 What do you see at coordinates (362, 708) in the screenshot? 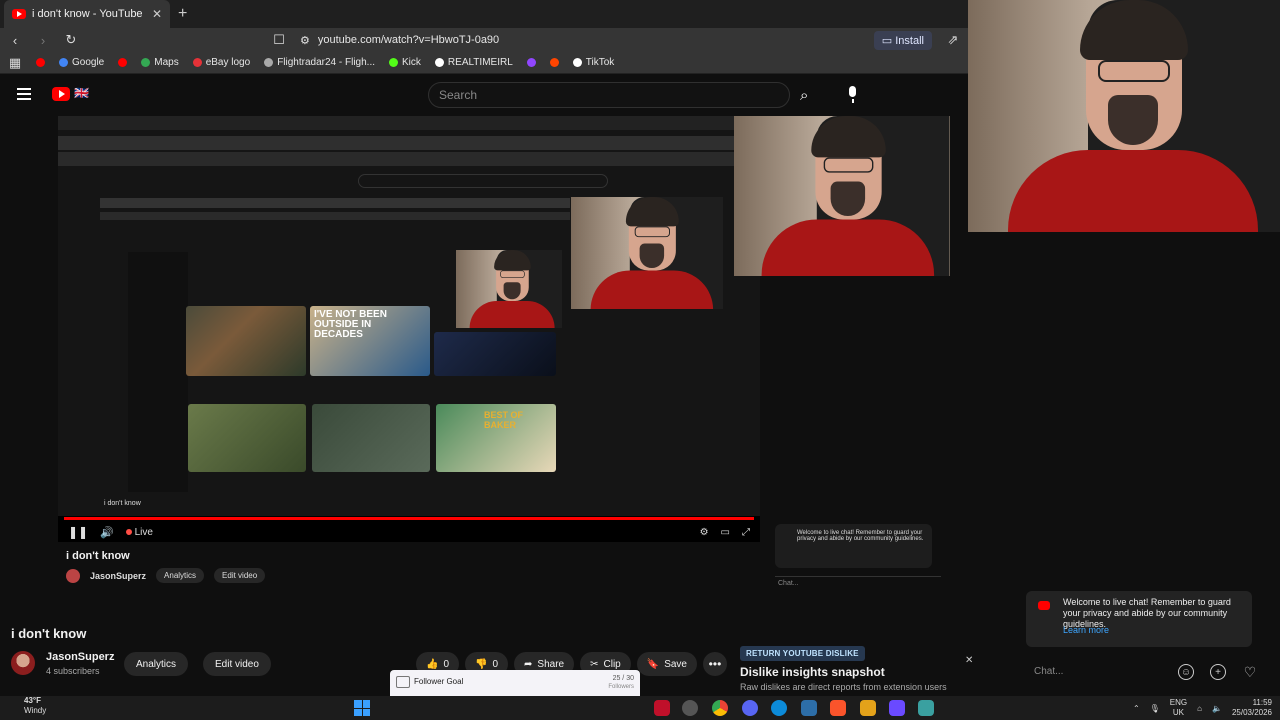
I see `start-icon` at bounding box center [362, 708].